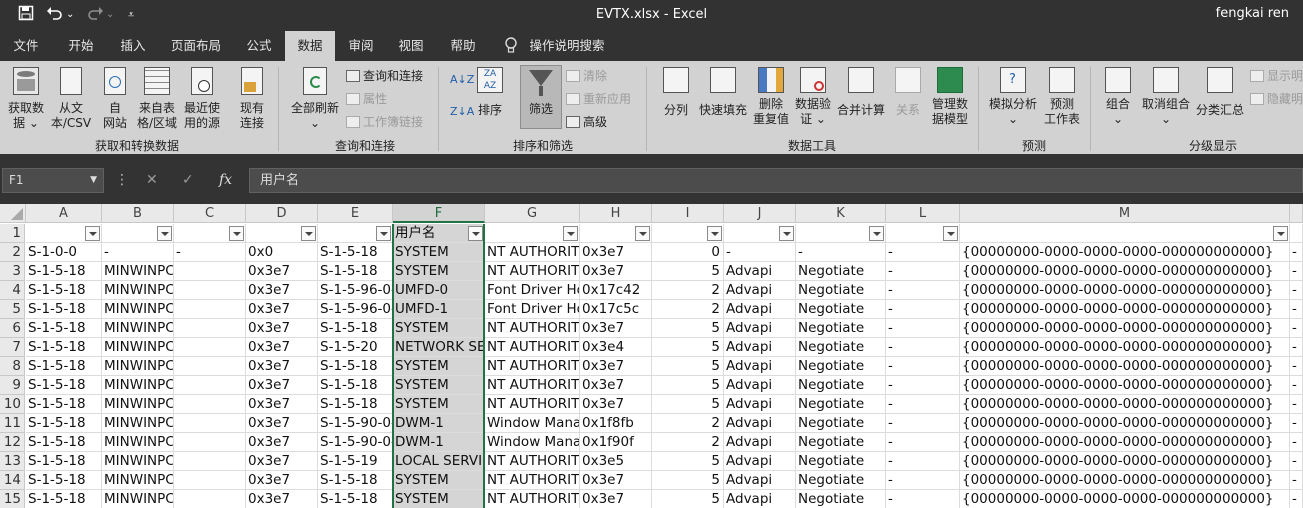 This screenshot has height=508, width=1303. Describe the element at coordinates (26, 99) in the screenshot. I see `get-data-button: 获取数 据 ⌄` at that location.